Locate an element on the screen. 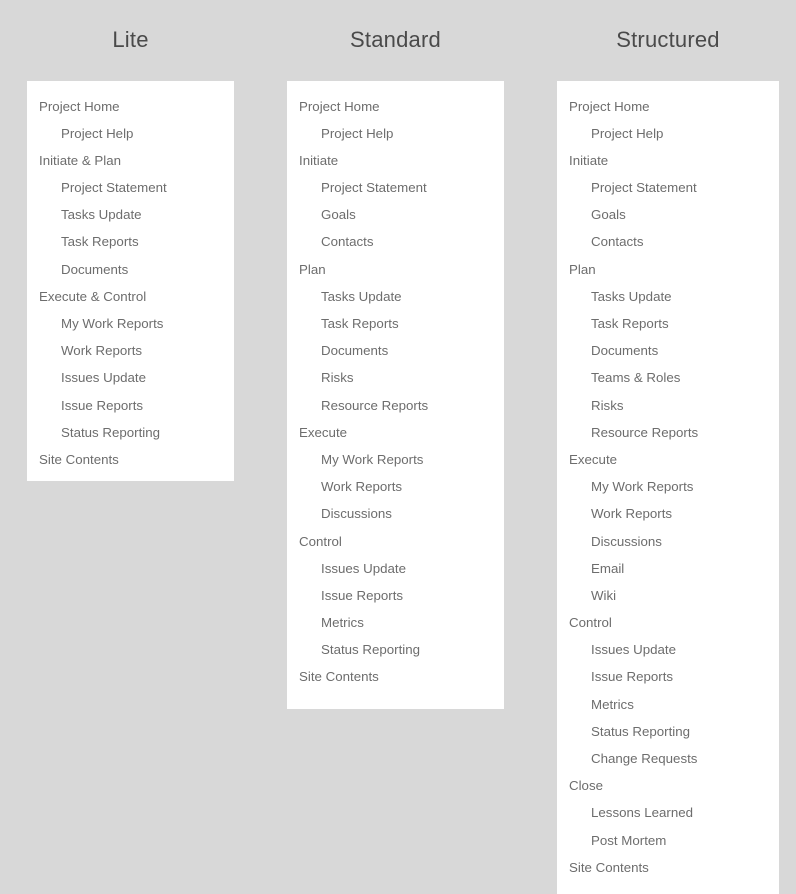  nav-item: Lessons Learned is located at coordinates (668, 812).